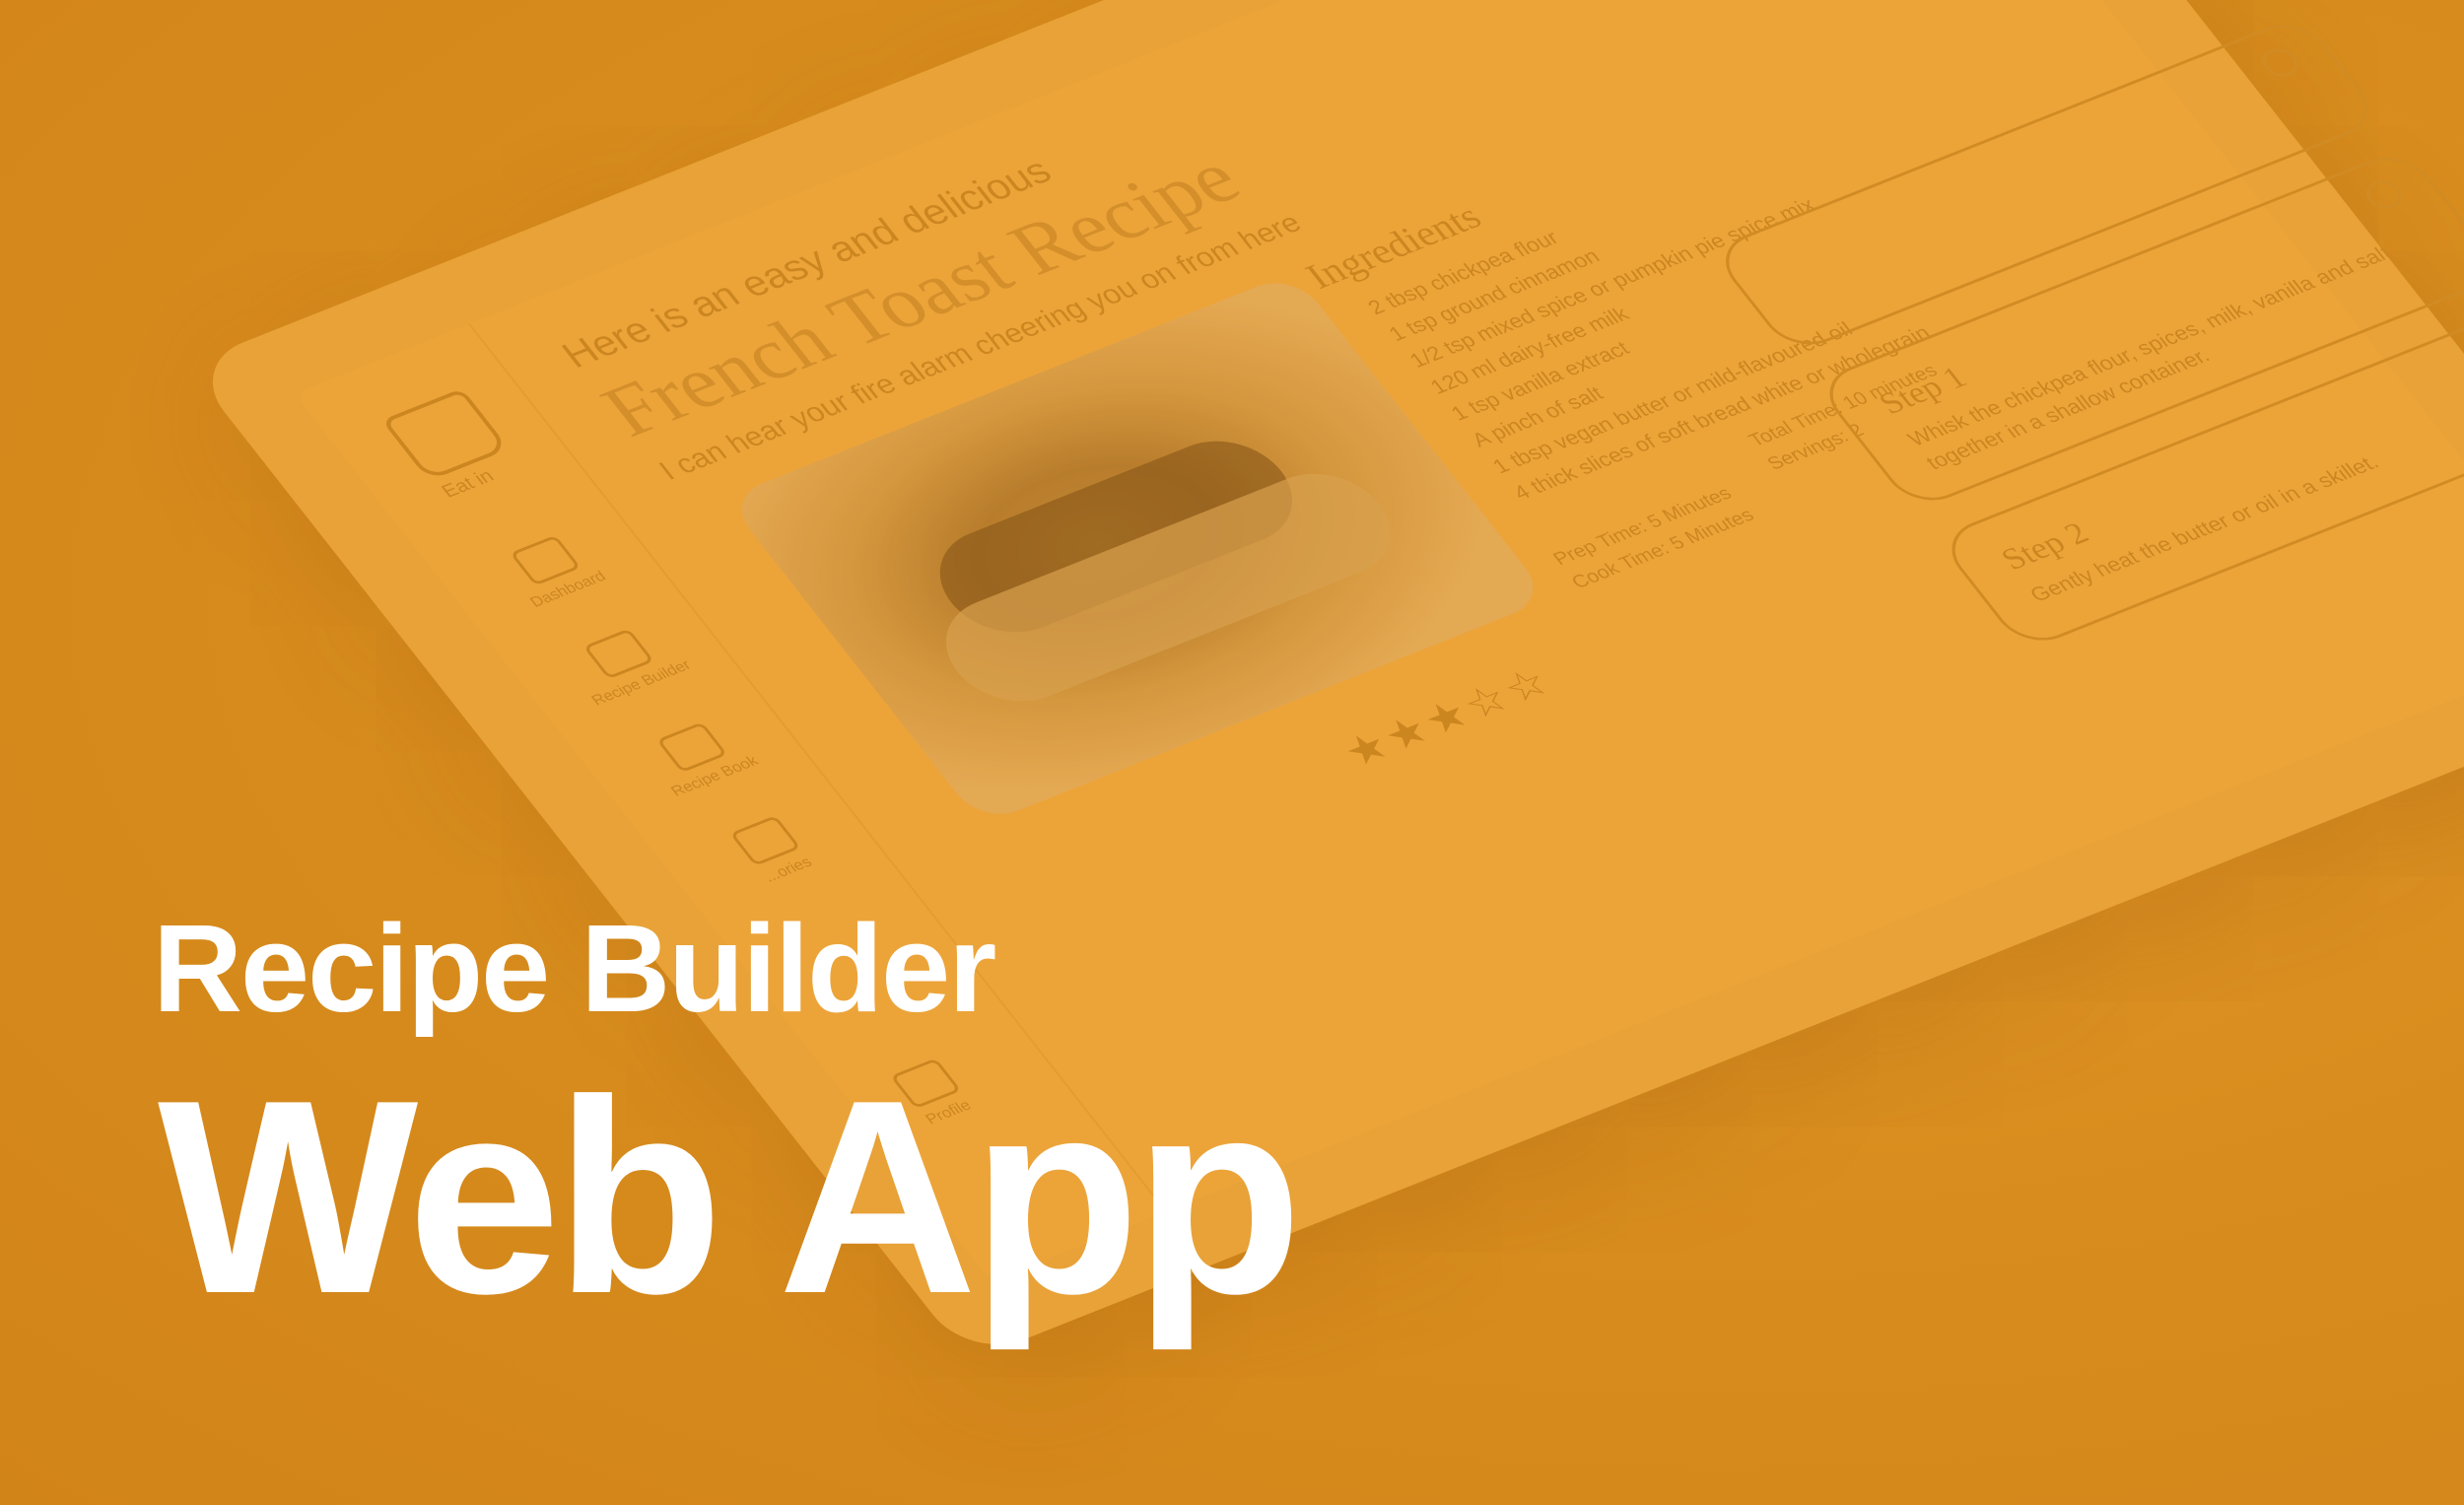  I want to click on hero-title-line2: Web App, so click(730, 1197).